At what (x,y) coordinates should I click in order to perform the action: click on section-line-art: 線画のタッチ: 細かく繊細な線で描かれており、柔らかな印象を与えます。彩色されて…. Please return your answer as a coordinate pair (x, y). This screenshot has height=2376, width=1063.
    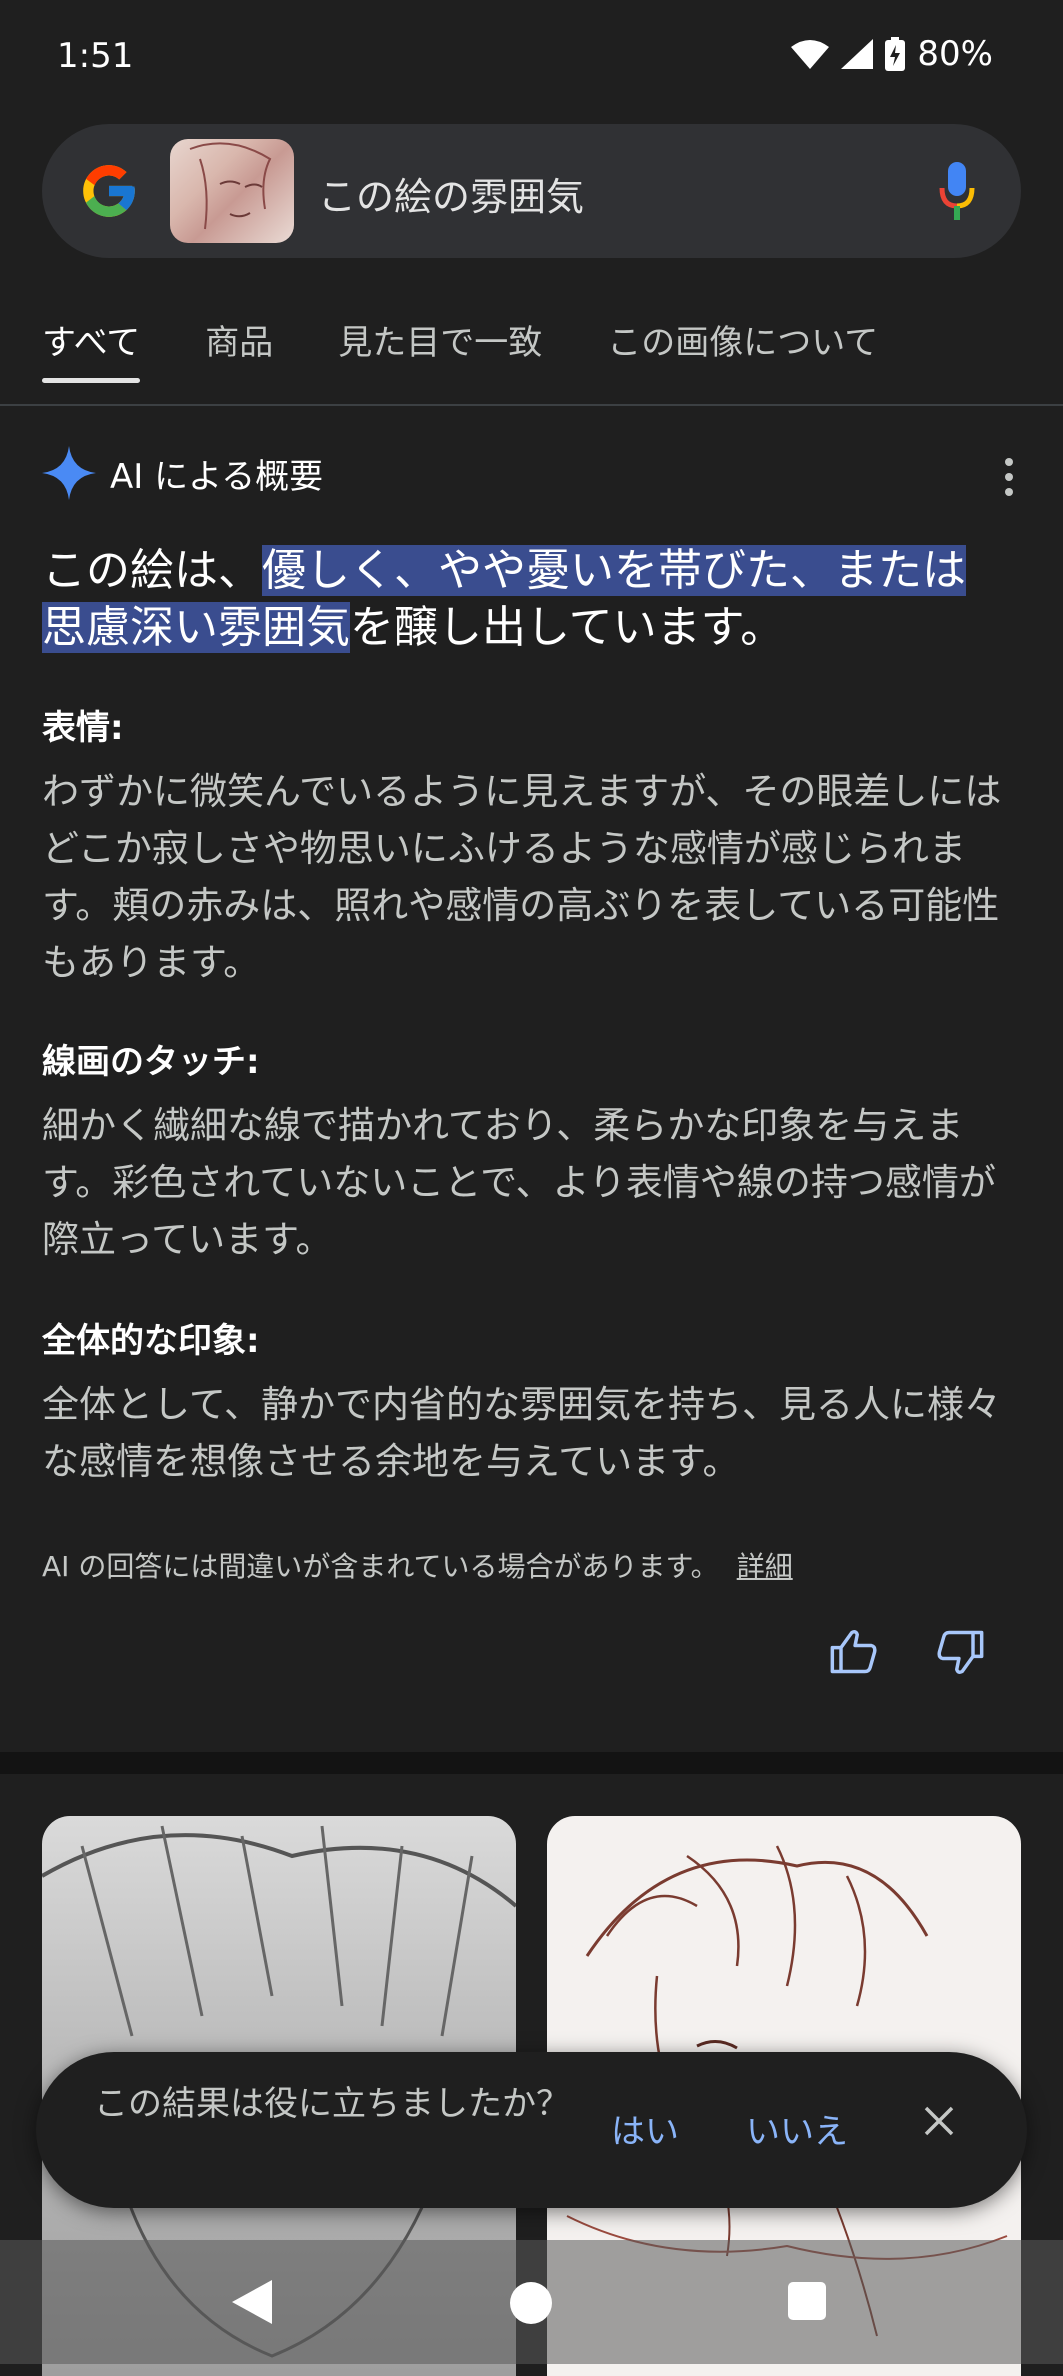
    Looking at the image, I should click on (529, 1151).